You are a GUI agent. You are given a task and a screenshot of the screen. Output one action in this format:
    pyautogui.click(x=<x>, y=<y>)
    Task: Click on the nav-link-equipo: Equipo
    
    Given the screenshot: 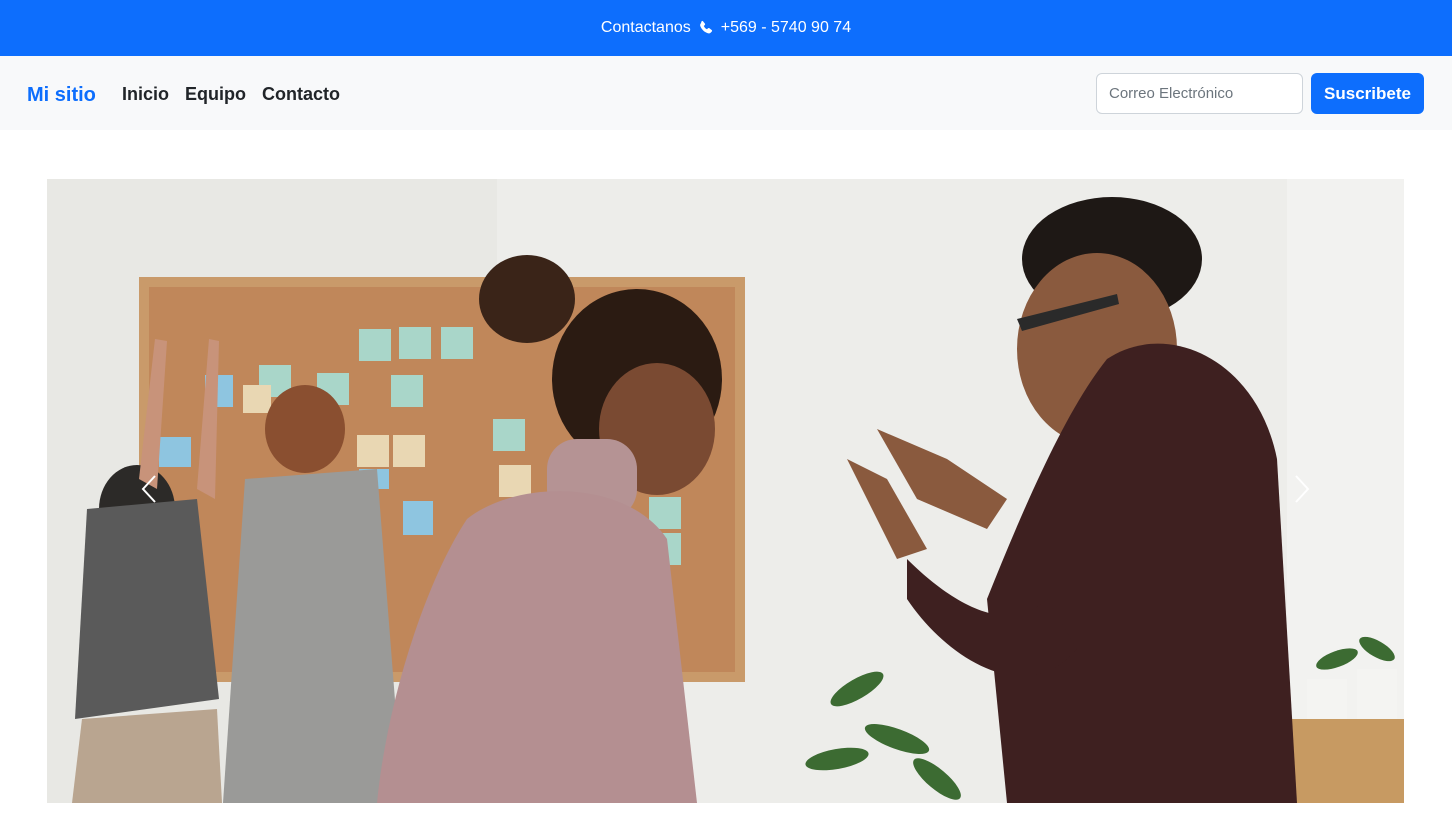 What is the action you would take?
    pyautogui.click(x=215, y=94)
    